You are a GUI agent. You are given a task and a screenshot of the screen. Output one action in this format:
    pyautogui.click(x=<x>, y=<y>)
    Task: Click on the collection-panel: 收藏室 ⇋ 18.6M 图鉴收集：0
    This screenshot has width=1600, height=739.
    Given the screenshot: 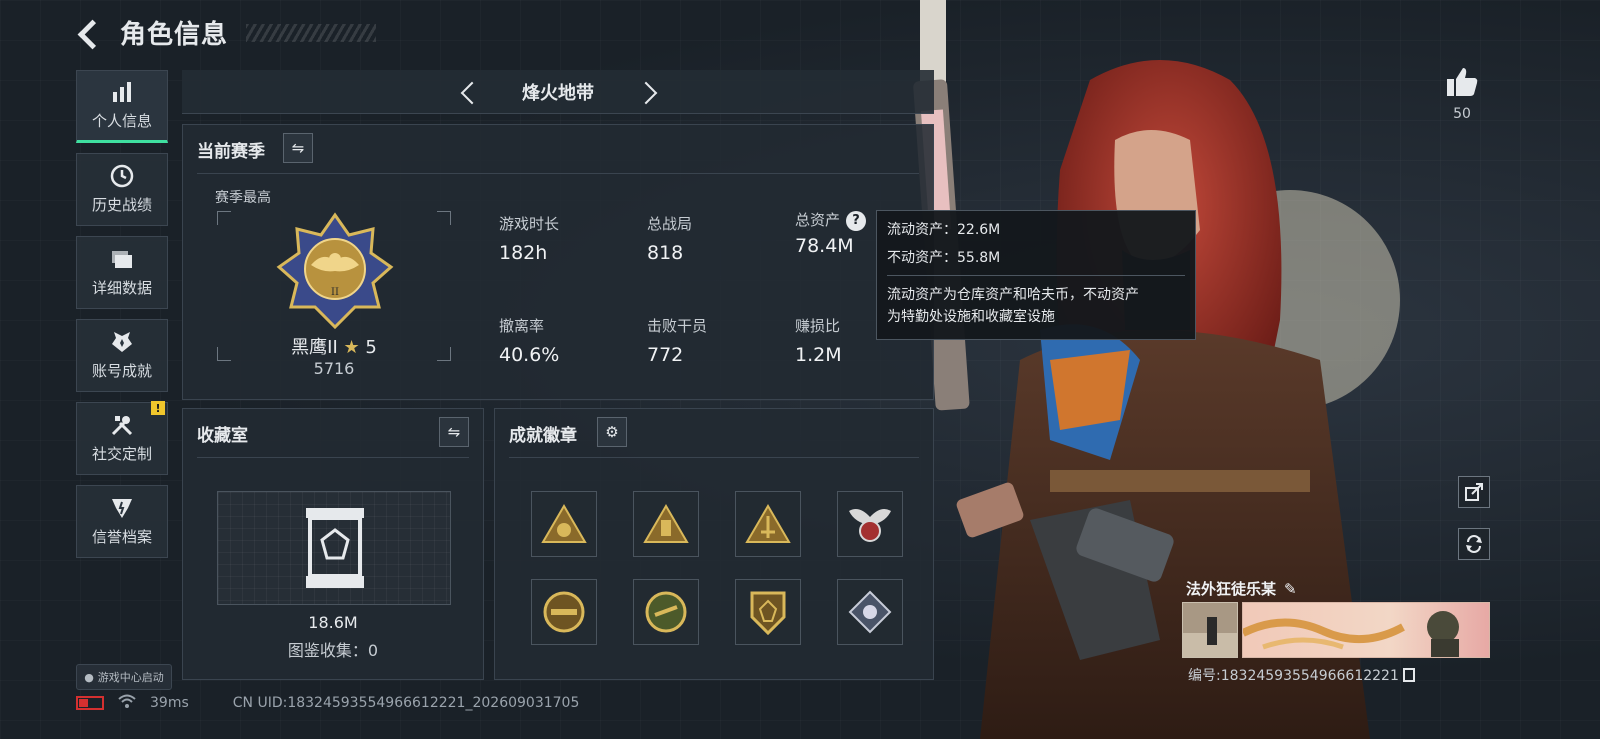 What is the action you would take?
    pyautogui.click(x=333, y=544)
    